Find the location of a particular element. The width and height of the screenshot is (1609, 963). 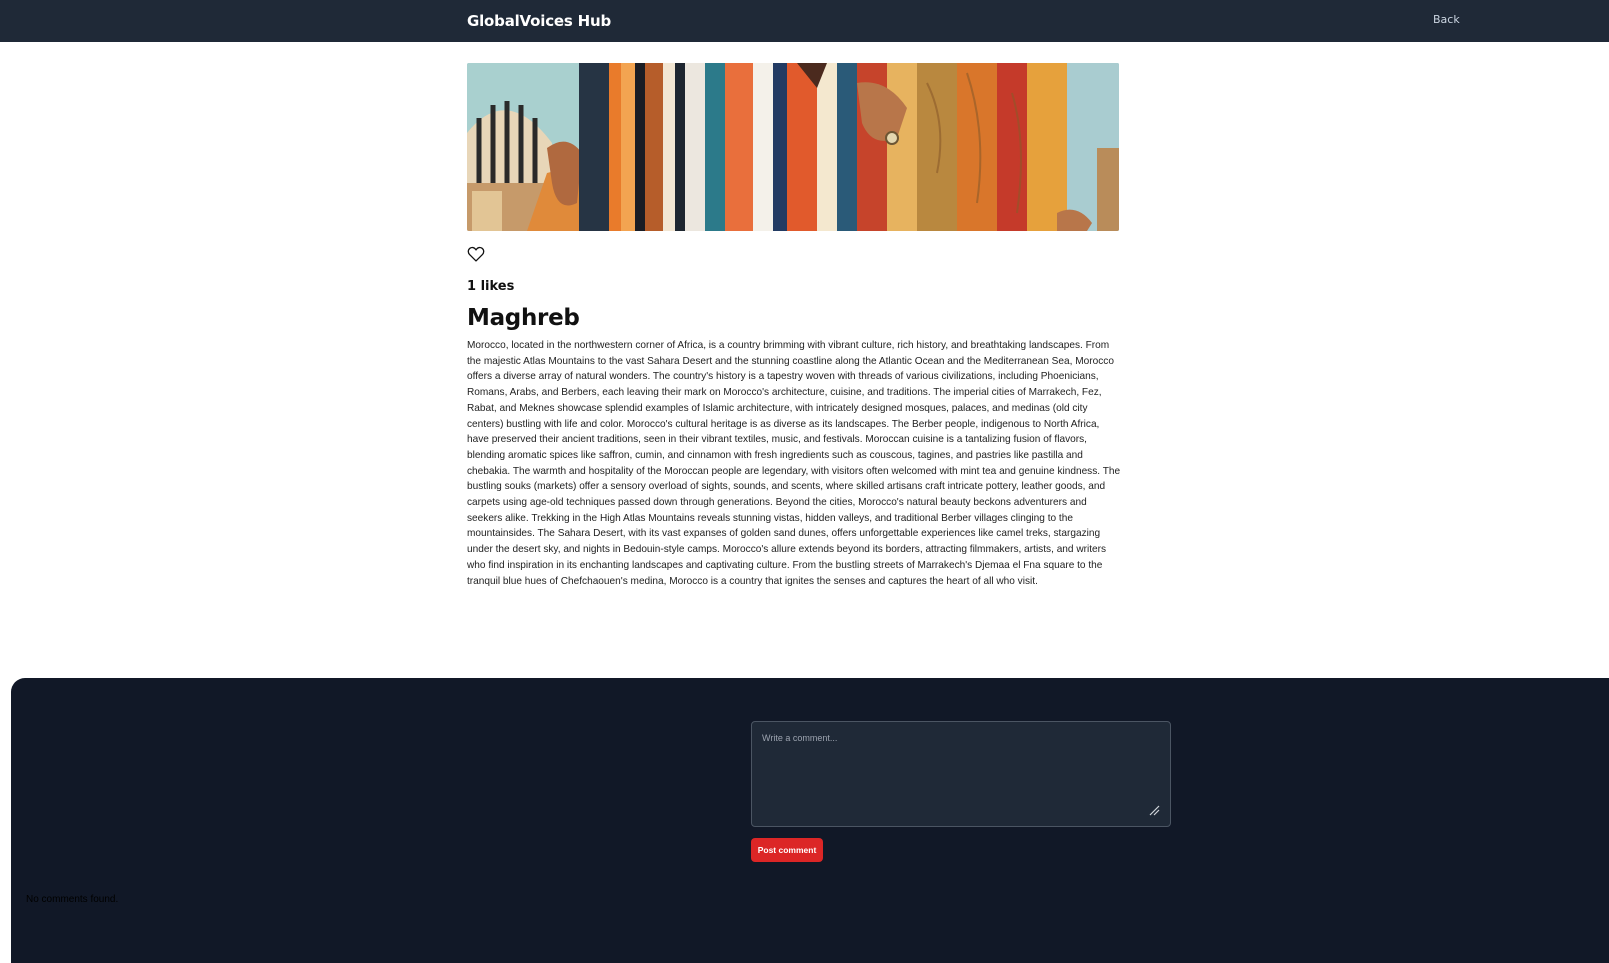

post-title: Maghreb is located at coordinates (523, 318).